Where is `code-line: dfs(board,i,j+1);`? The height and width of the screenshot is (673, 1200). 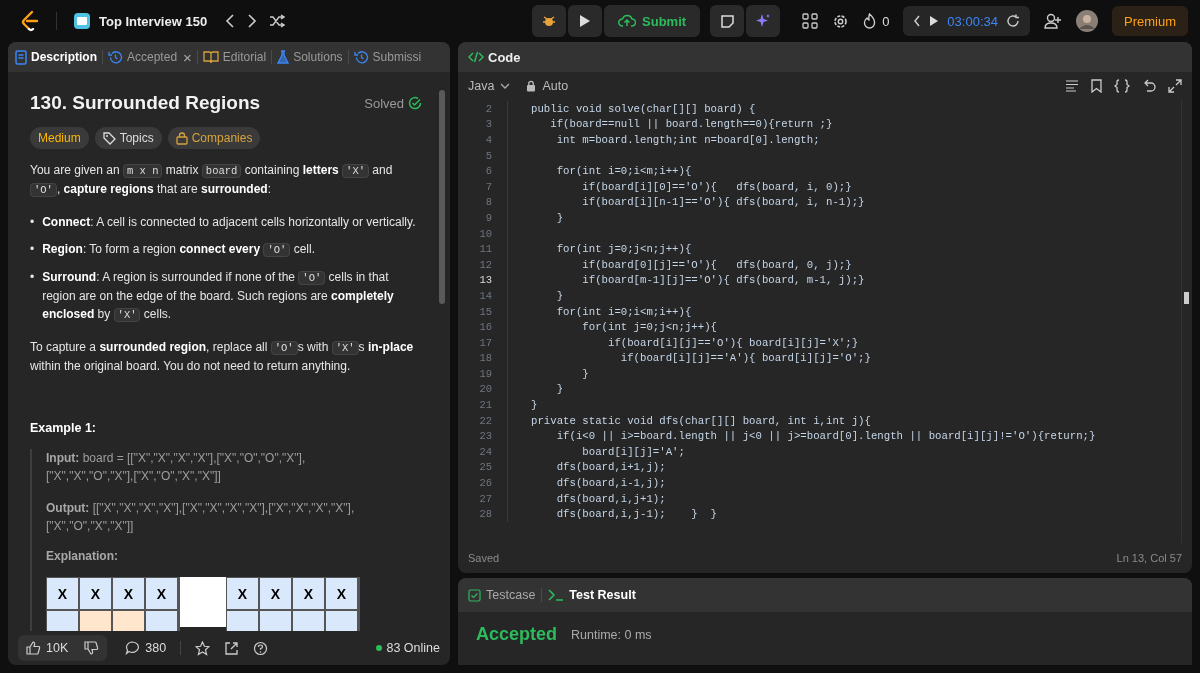
code-line: dfs(board,i,j+1); is located at coordinates (610, 498).